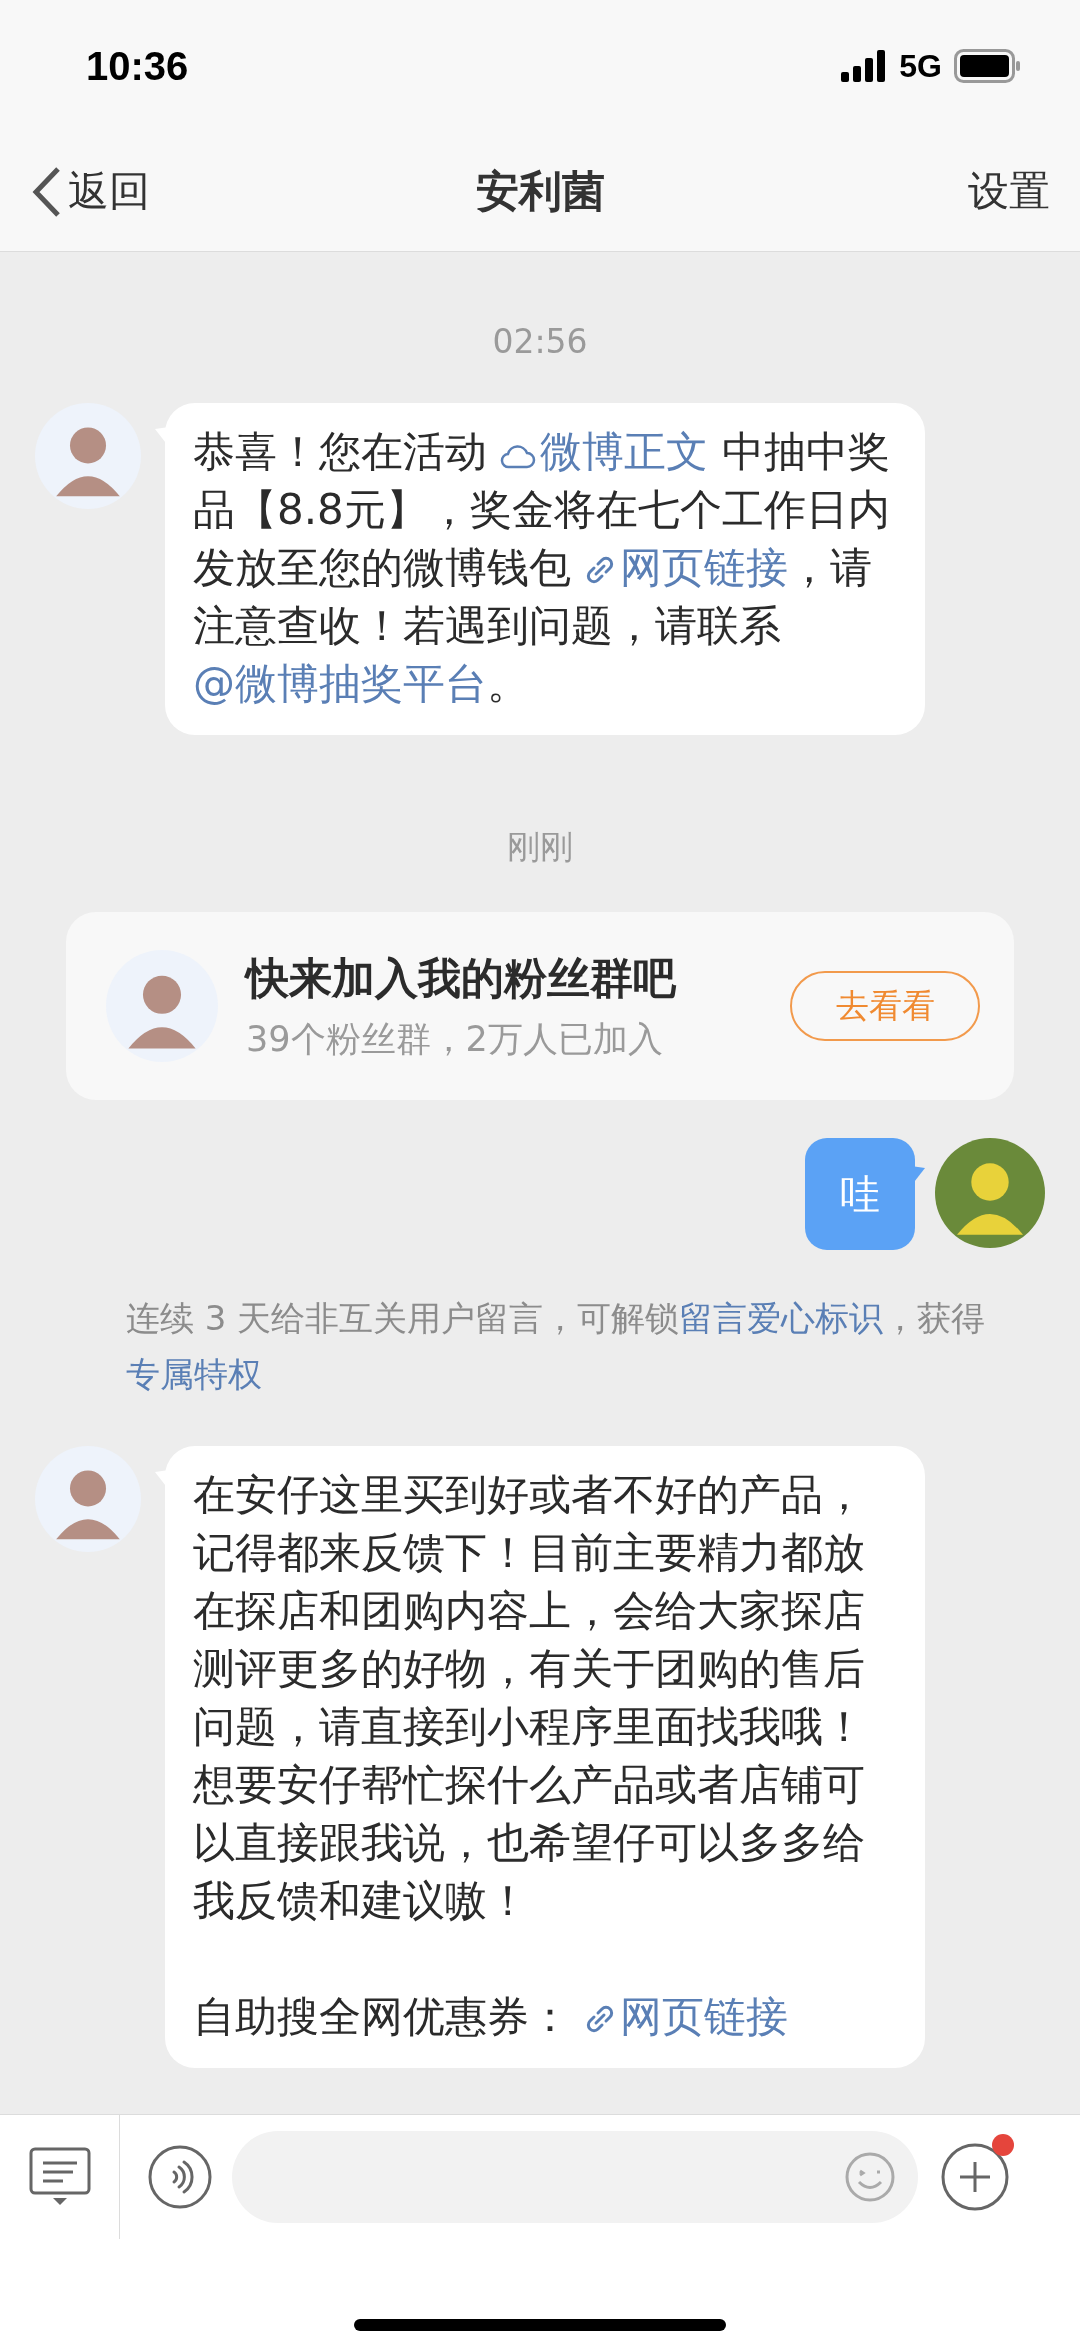 This screenshot has width=1080, height=2338. What do you see at coordinates (604, 451) in the screenshot?
I see `topic-link: 微博正文` at bounding box center [604, 451].